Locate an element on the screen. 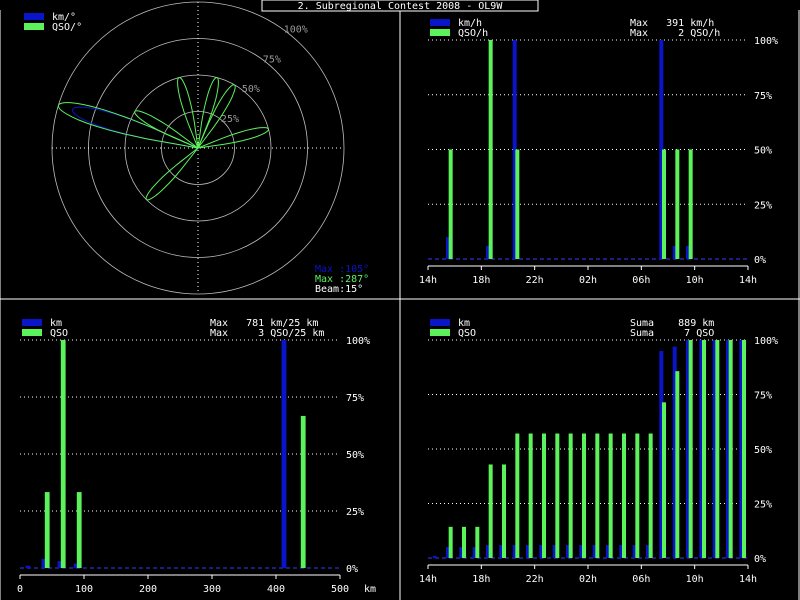 The image size is (800, 600). polar-ring-label: 25% is located at coordinates (230, 119).